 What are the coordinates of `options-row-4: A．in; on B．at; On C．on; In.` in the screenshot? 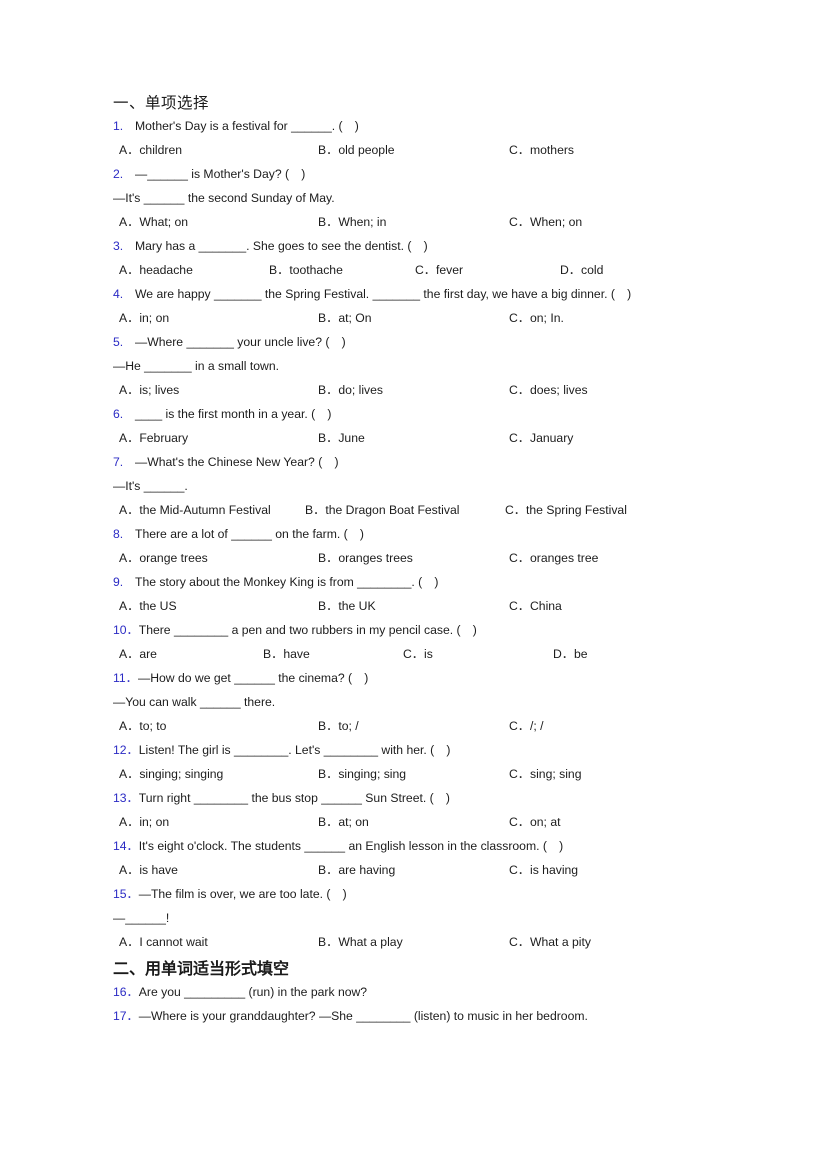 It's located at (463, 318).